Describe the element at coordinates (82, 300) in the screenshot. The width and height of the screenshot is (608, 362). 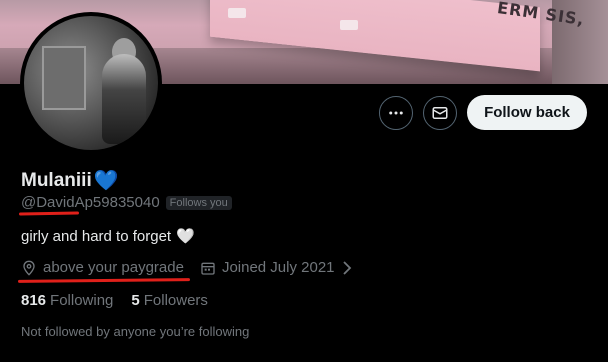
I see `following-label: Following` at that location.